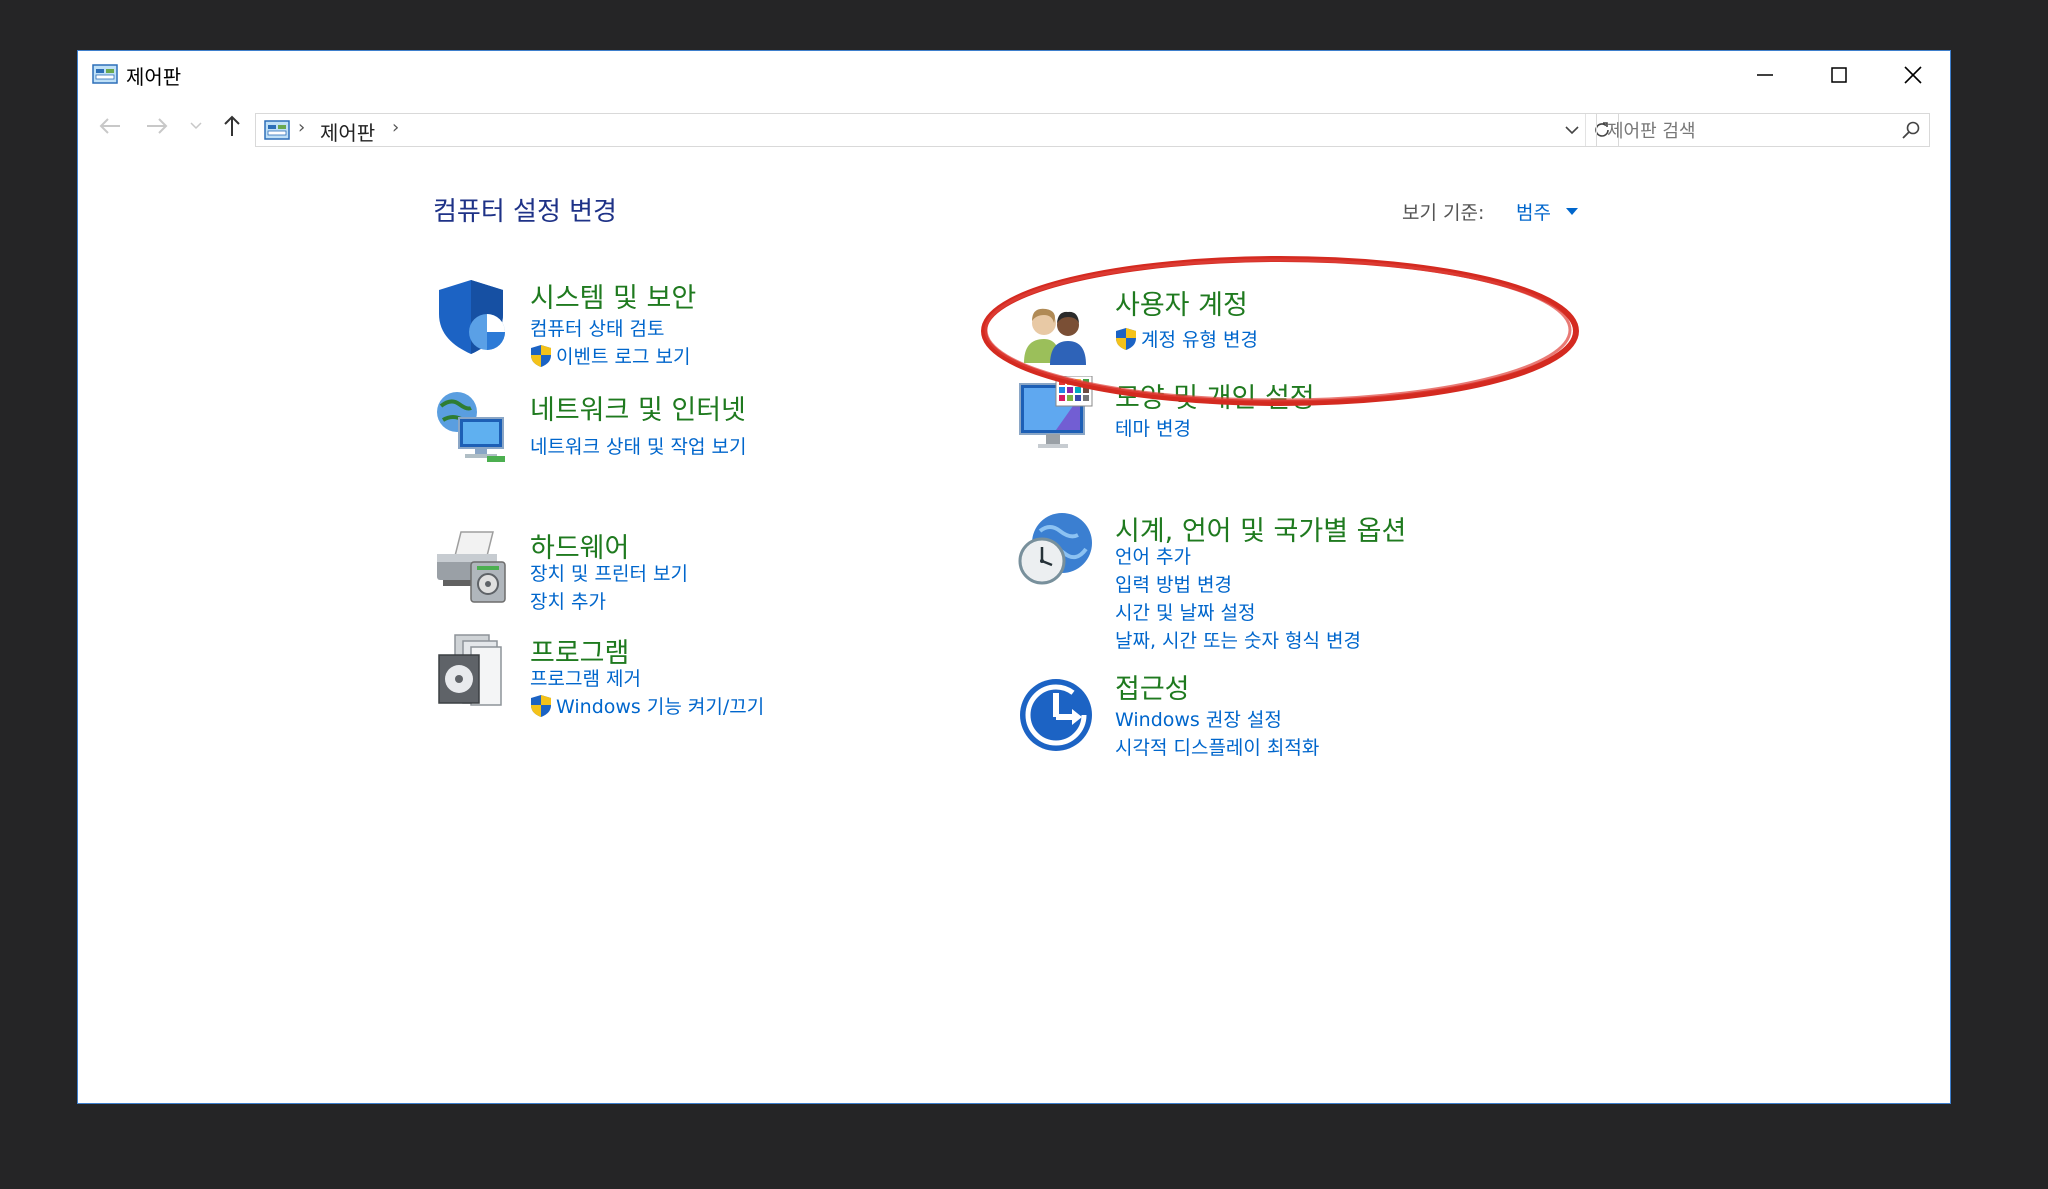  I want to click on accessibility-icon, so click(1056, 715).